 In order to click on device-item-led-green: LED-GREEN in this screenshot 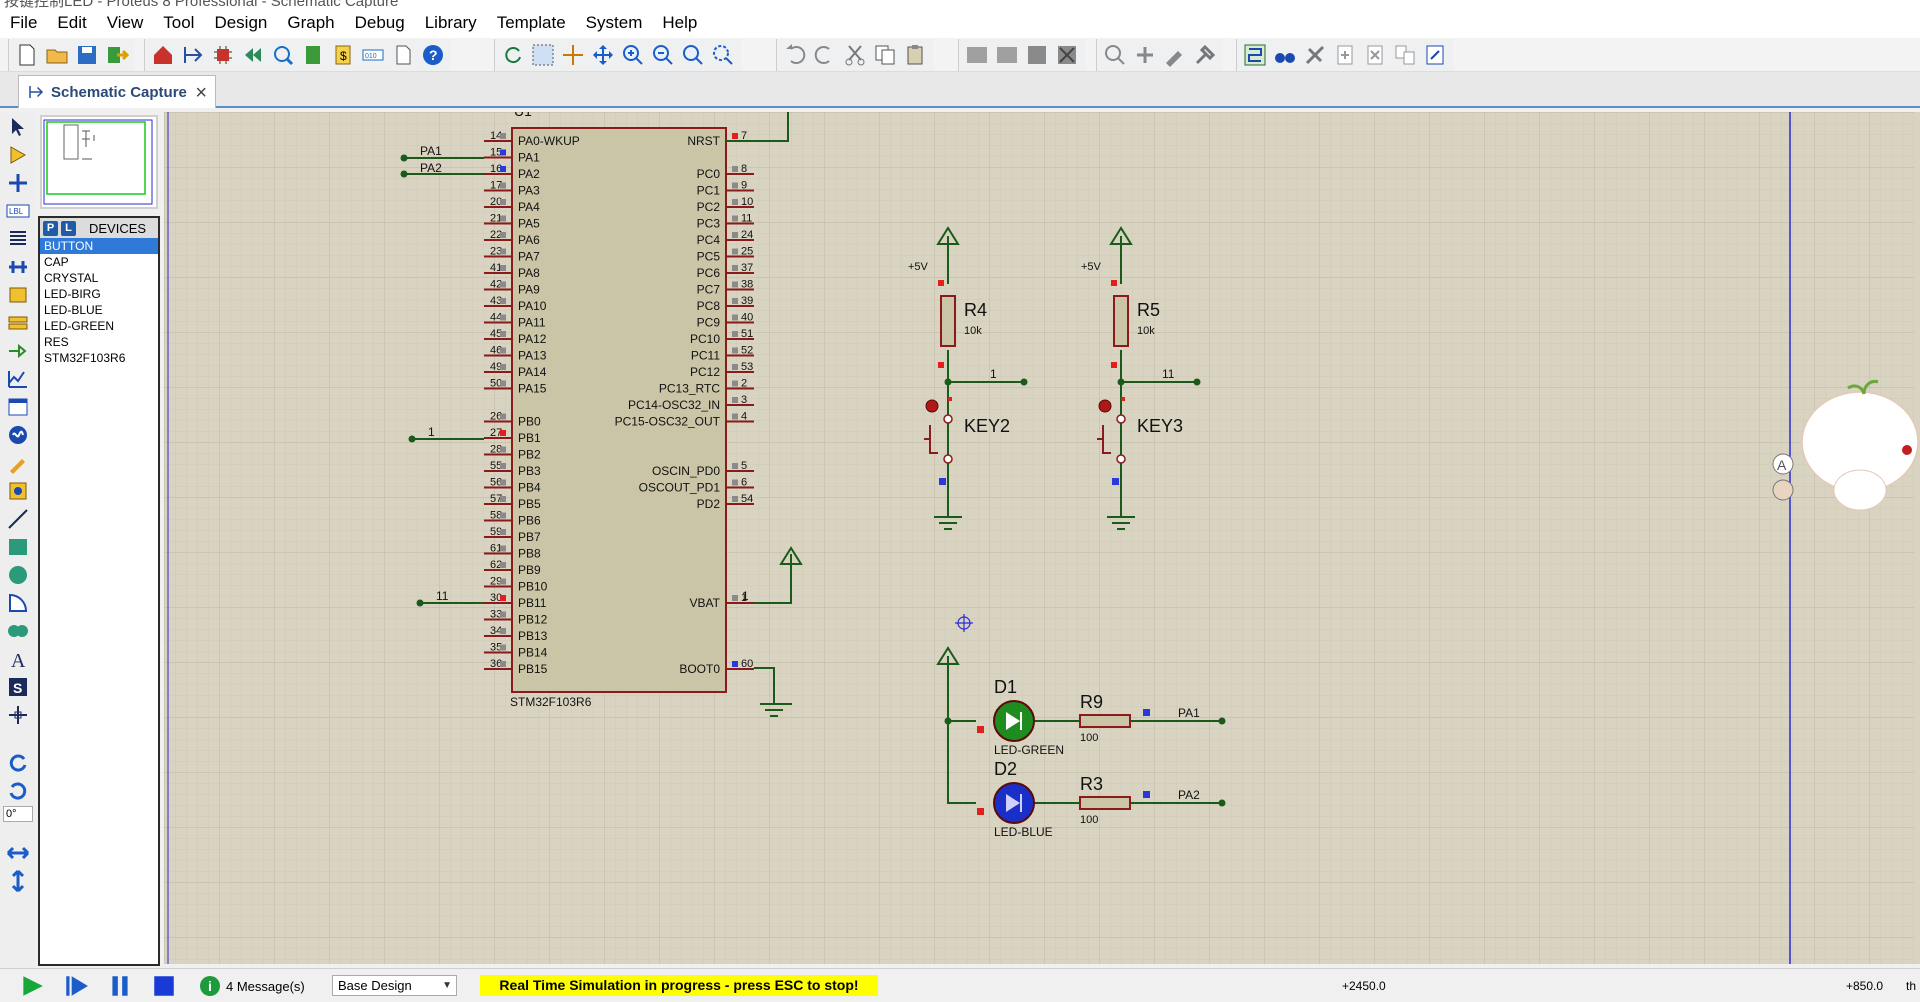, I will do `click(99, 326)`.